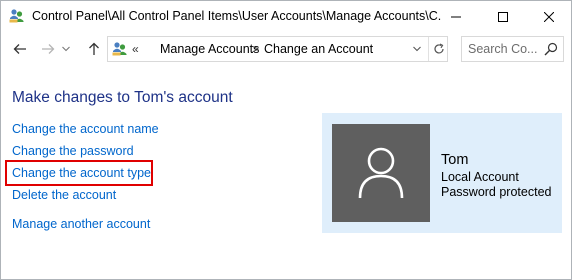  Describe the element at coordinates (551, 49) in the screenshot. I see `search-icon` at that location.